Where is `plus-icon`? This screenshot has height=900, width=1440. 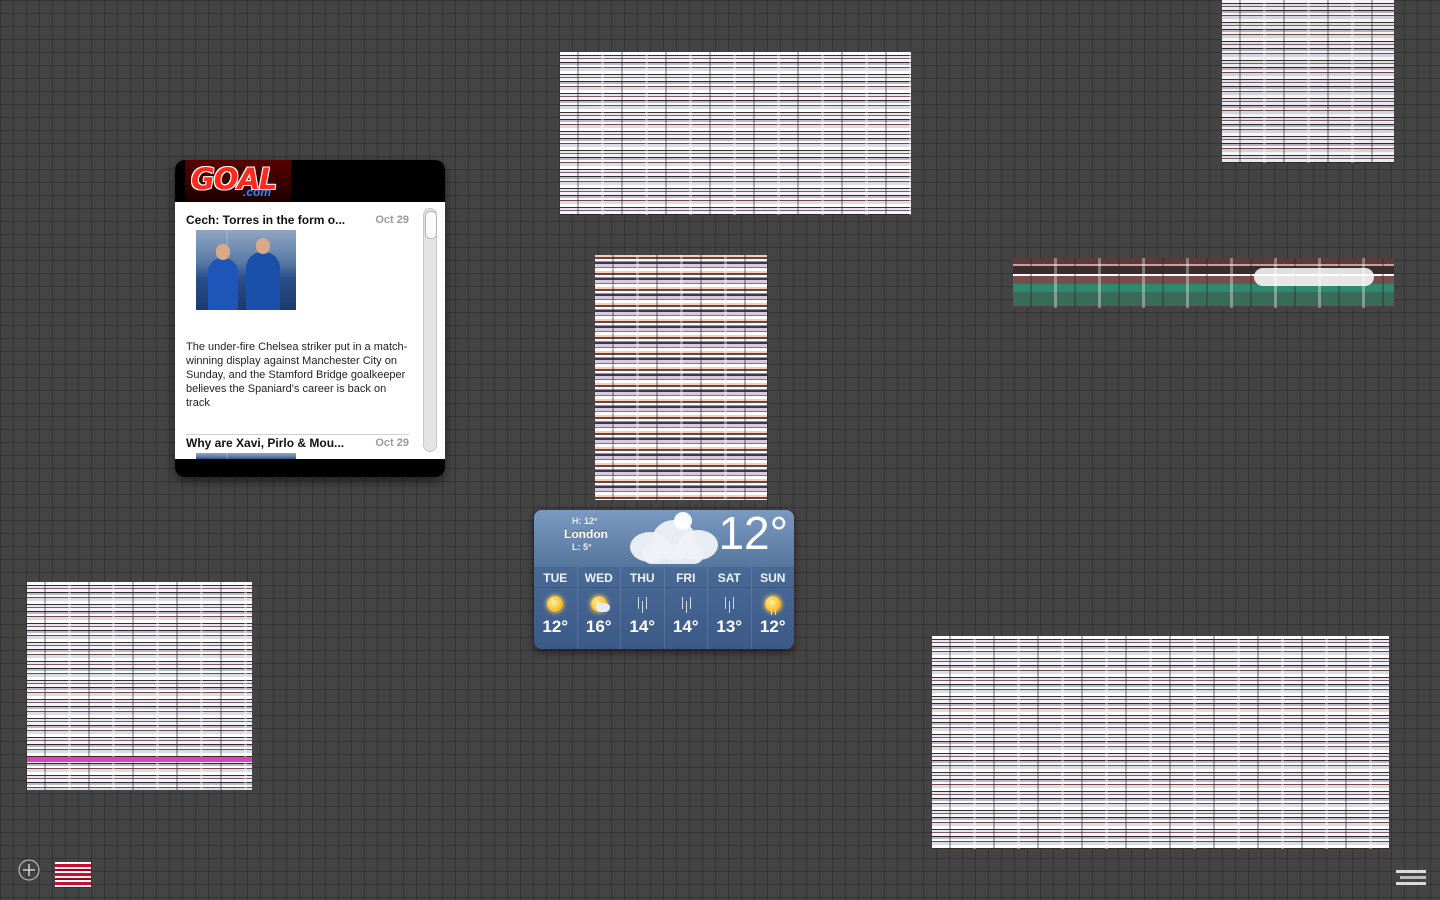
plus-icon is located at coordinates (29, 870).